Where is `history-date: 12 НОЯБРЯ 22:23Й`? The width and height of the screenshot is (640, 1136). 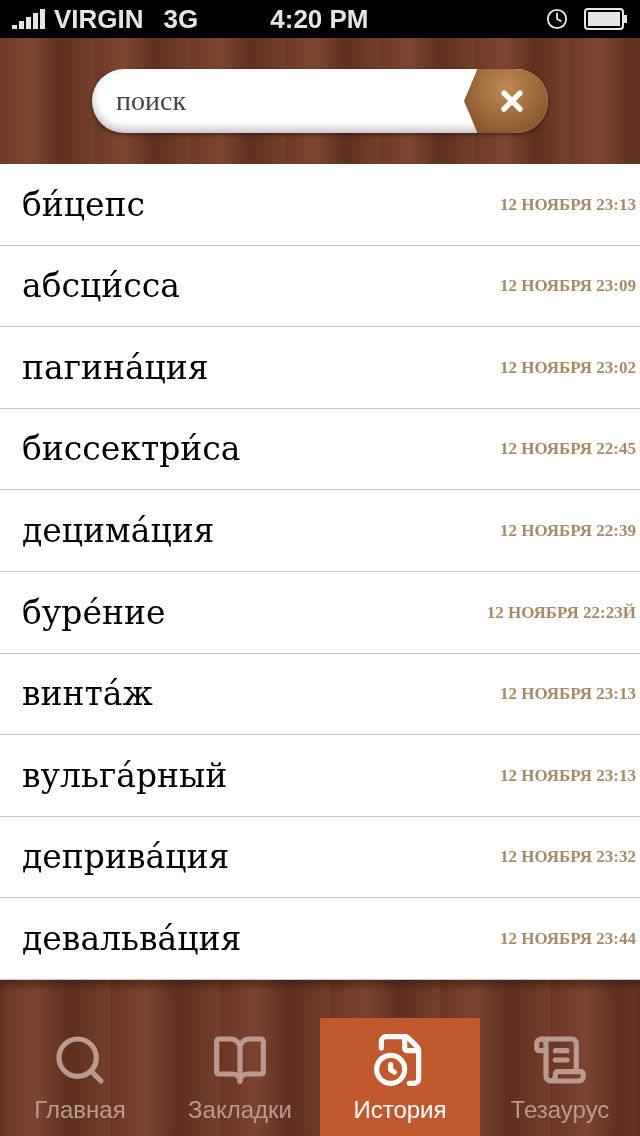 history-date: 12 НОЯБРЯ 22:23Й is located at coordinates (561, 612).